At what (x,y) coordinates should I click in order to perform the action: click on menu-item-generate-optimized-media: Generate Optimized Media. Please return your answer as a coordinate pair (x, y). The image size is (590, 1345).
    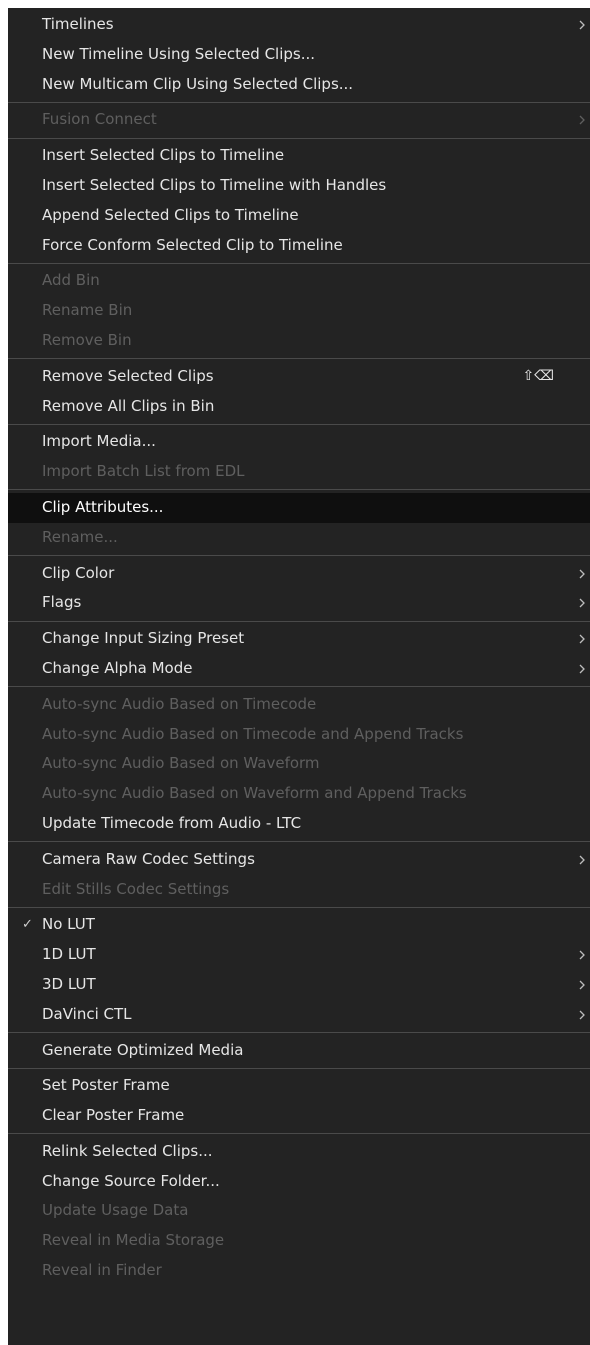
    Looking at the image, I should click on (299, 1051).